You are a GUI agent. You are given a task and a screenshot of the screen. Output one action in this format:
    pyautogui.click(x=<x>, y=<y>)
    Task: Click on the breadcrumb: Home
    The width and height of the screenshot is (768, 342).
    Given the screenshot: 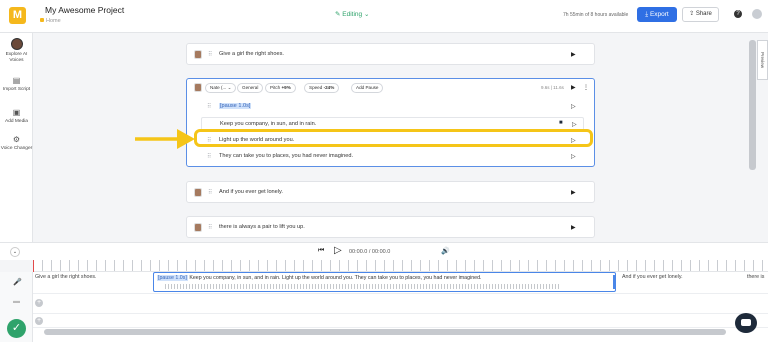 What is the action you would take?
    pyautogui.click(x=50, y=21)
    